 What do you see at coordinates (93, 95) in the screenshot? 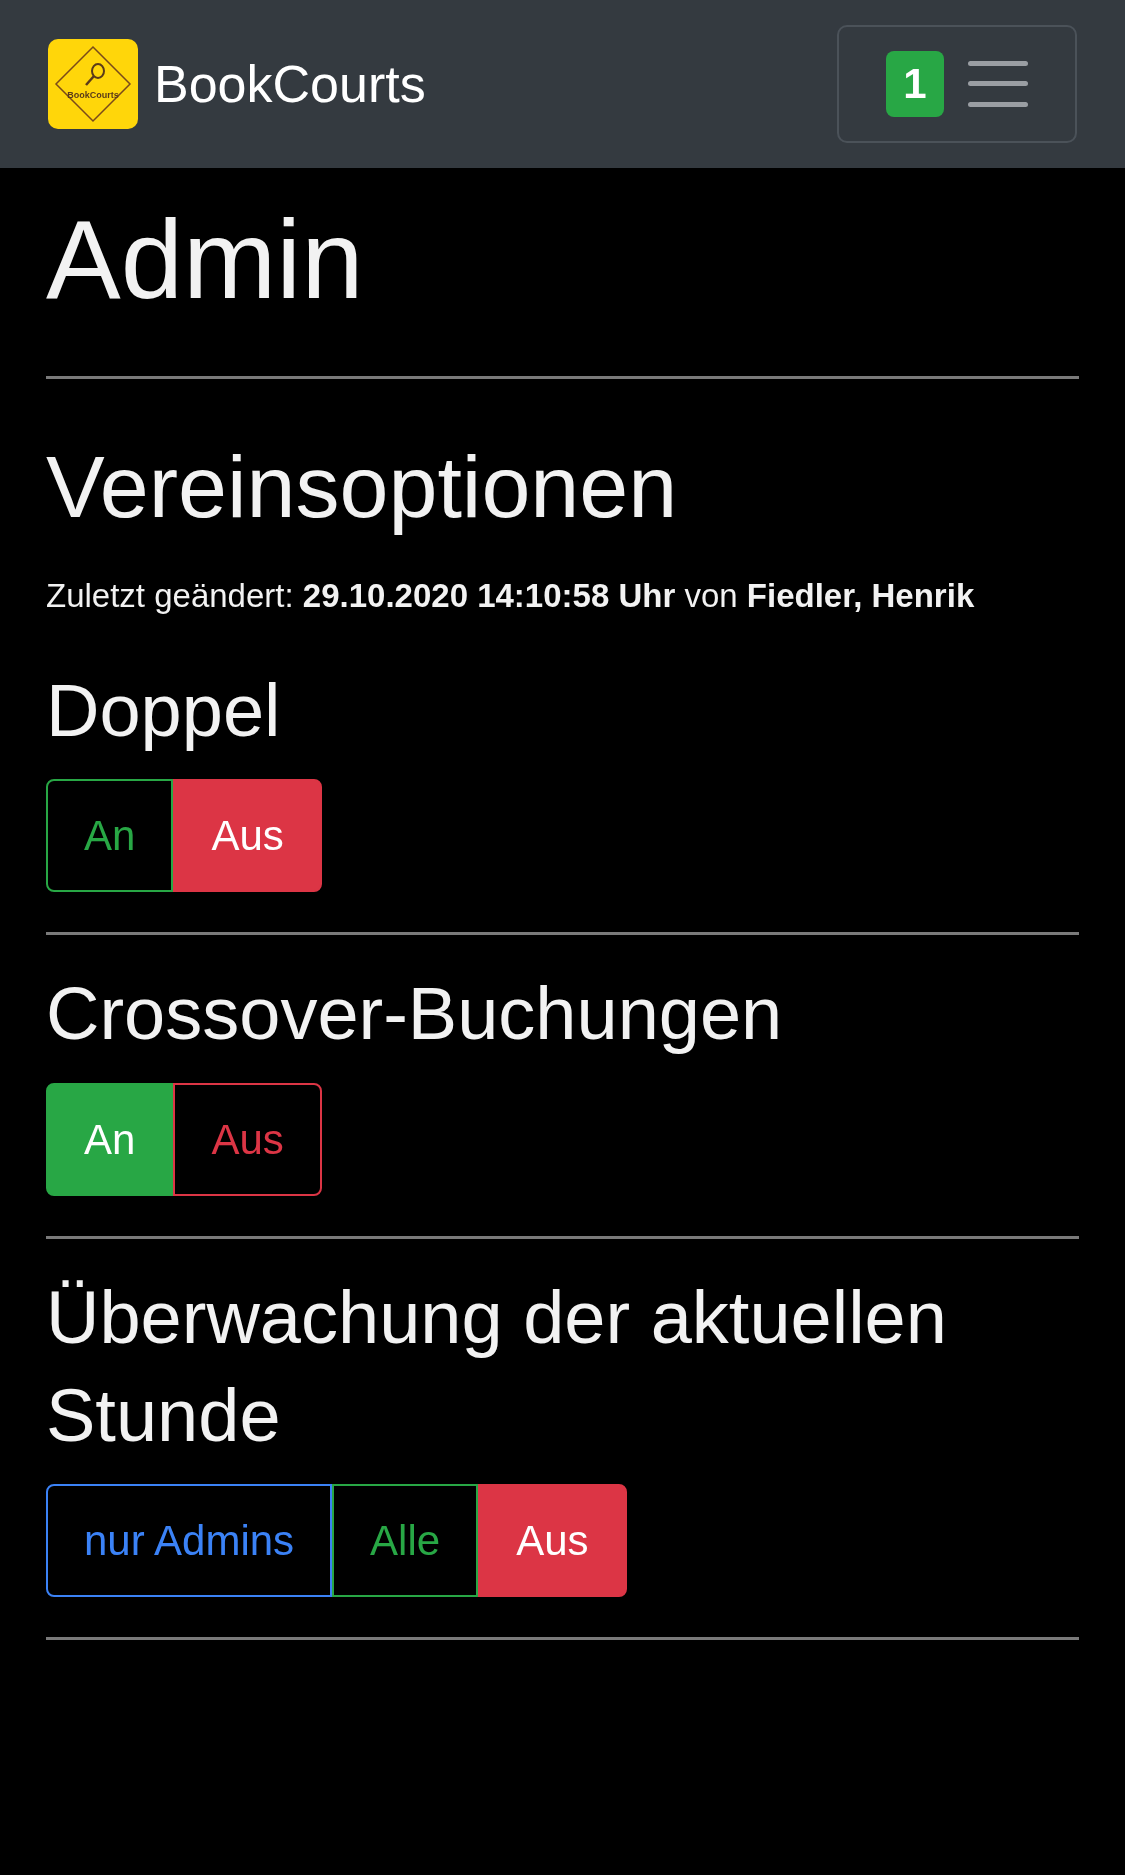
I see `logo-text: BookCourts` at bounding box center [93, 95].